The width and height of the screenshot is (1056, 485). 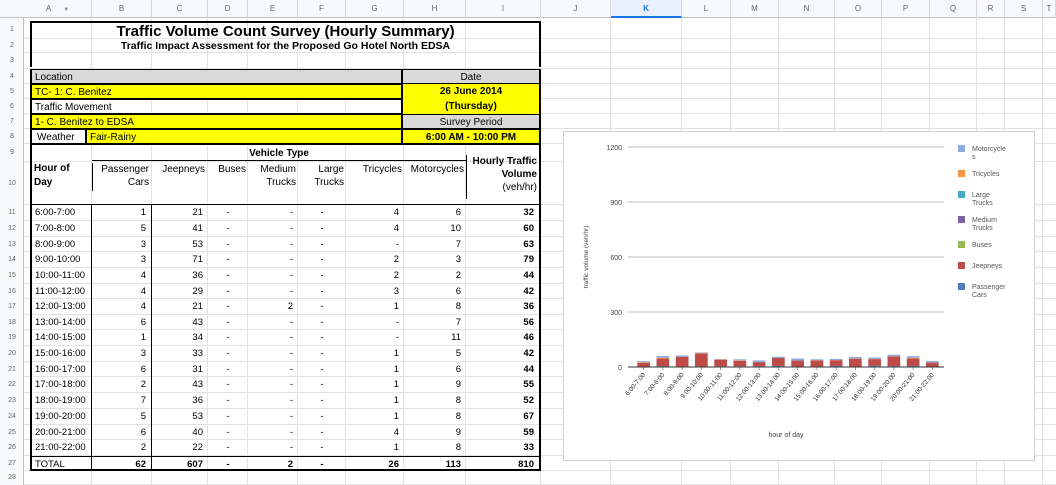 I want to click on table-cell-hour: 16:00-17:00, so click(x=61, y=369).